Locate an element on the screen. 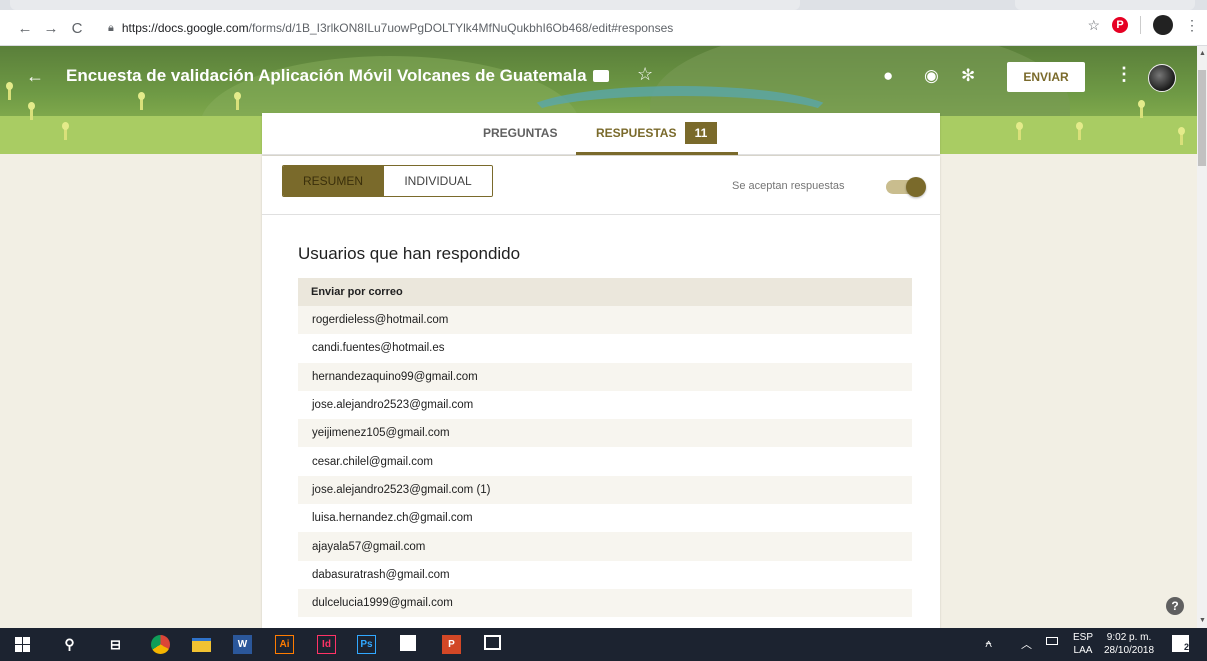 The height and width of the screenshot is (661, 1207). menu-dots-icon: ⋮ is located at coordinates (1192, 25).